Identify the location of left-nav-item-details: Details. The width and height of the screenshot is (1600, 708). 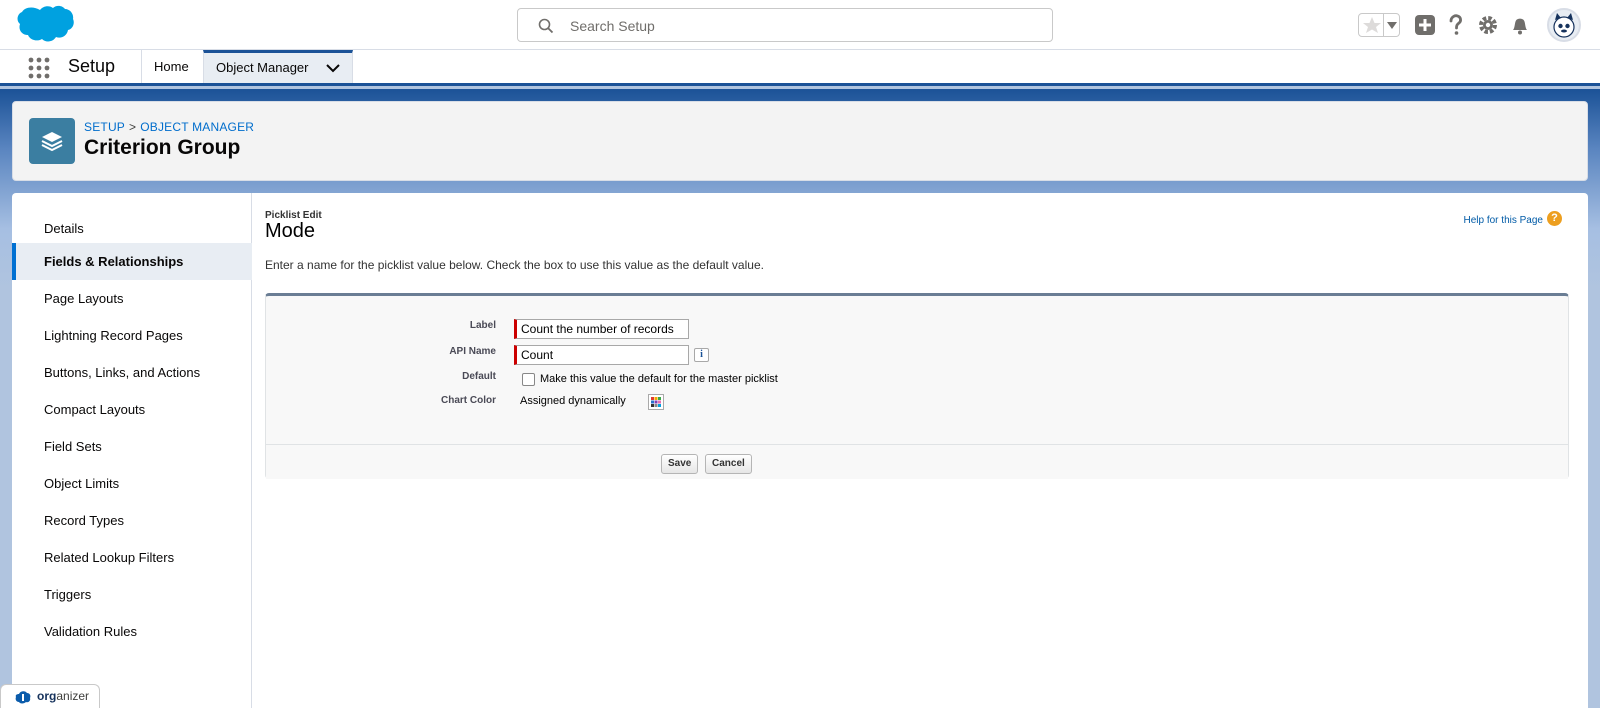
(132, 228).